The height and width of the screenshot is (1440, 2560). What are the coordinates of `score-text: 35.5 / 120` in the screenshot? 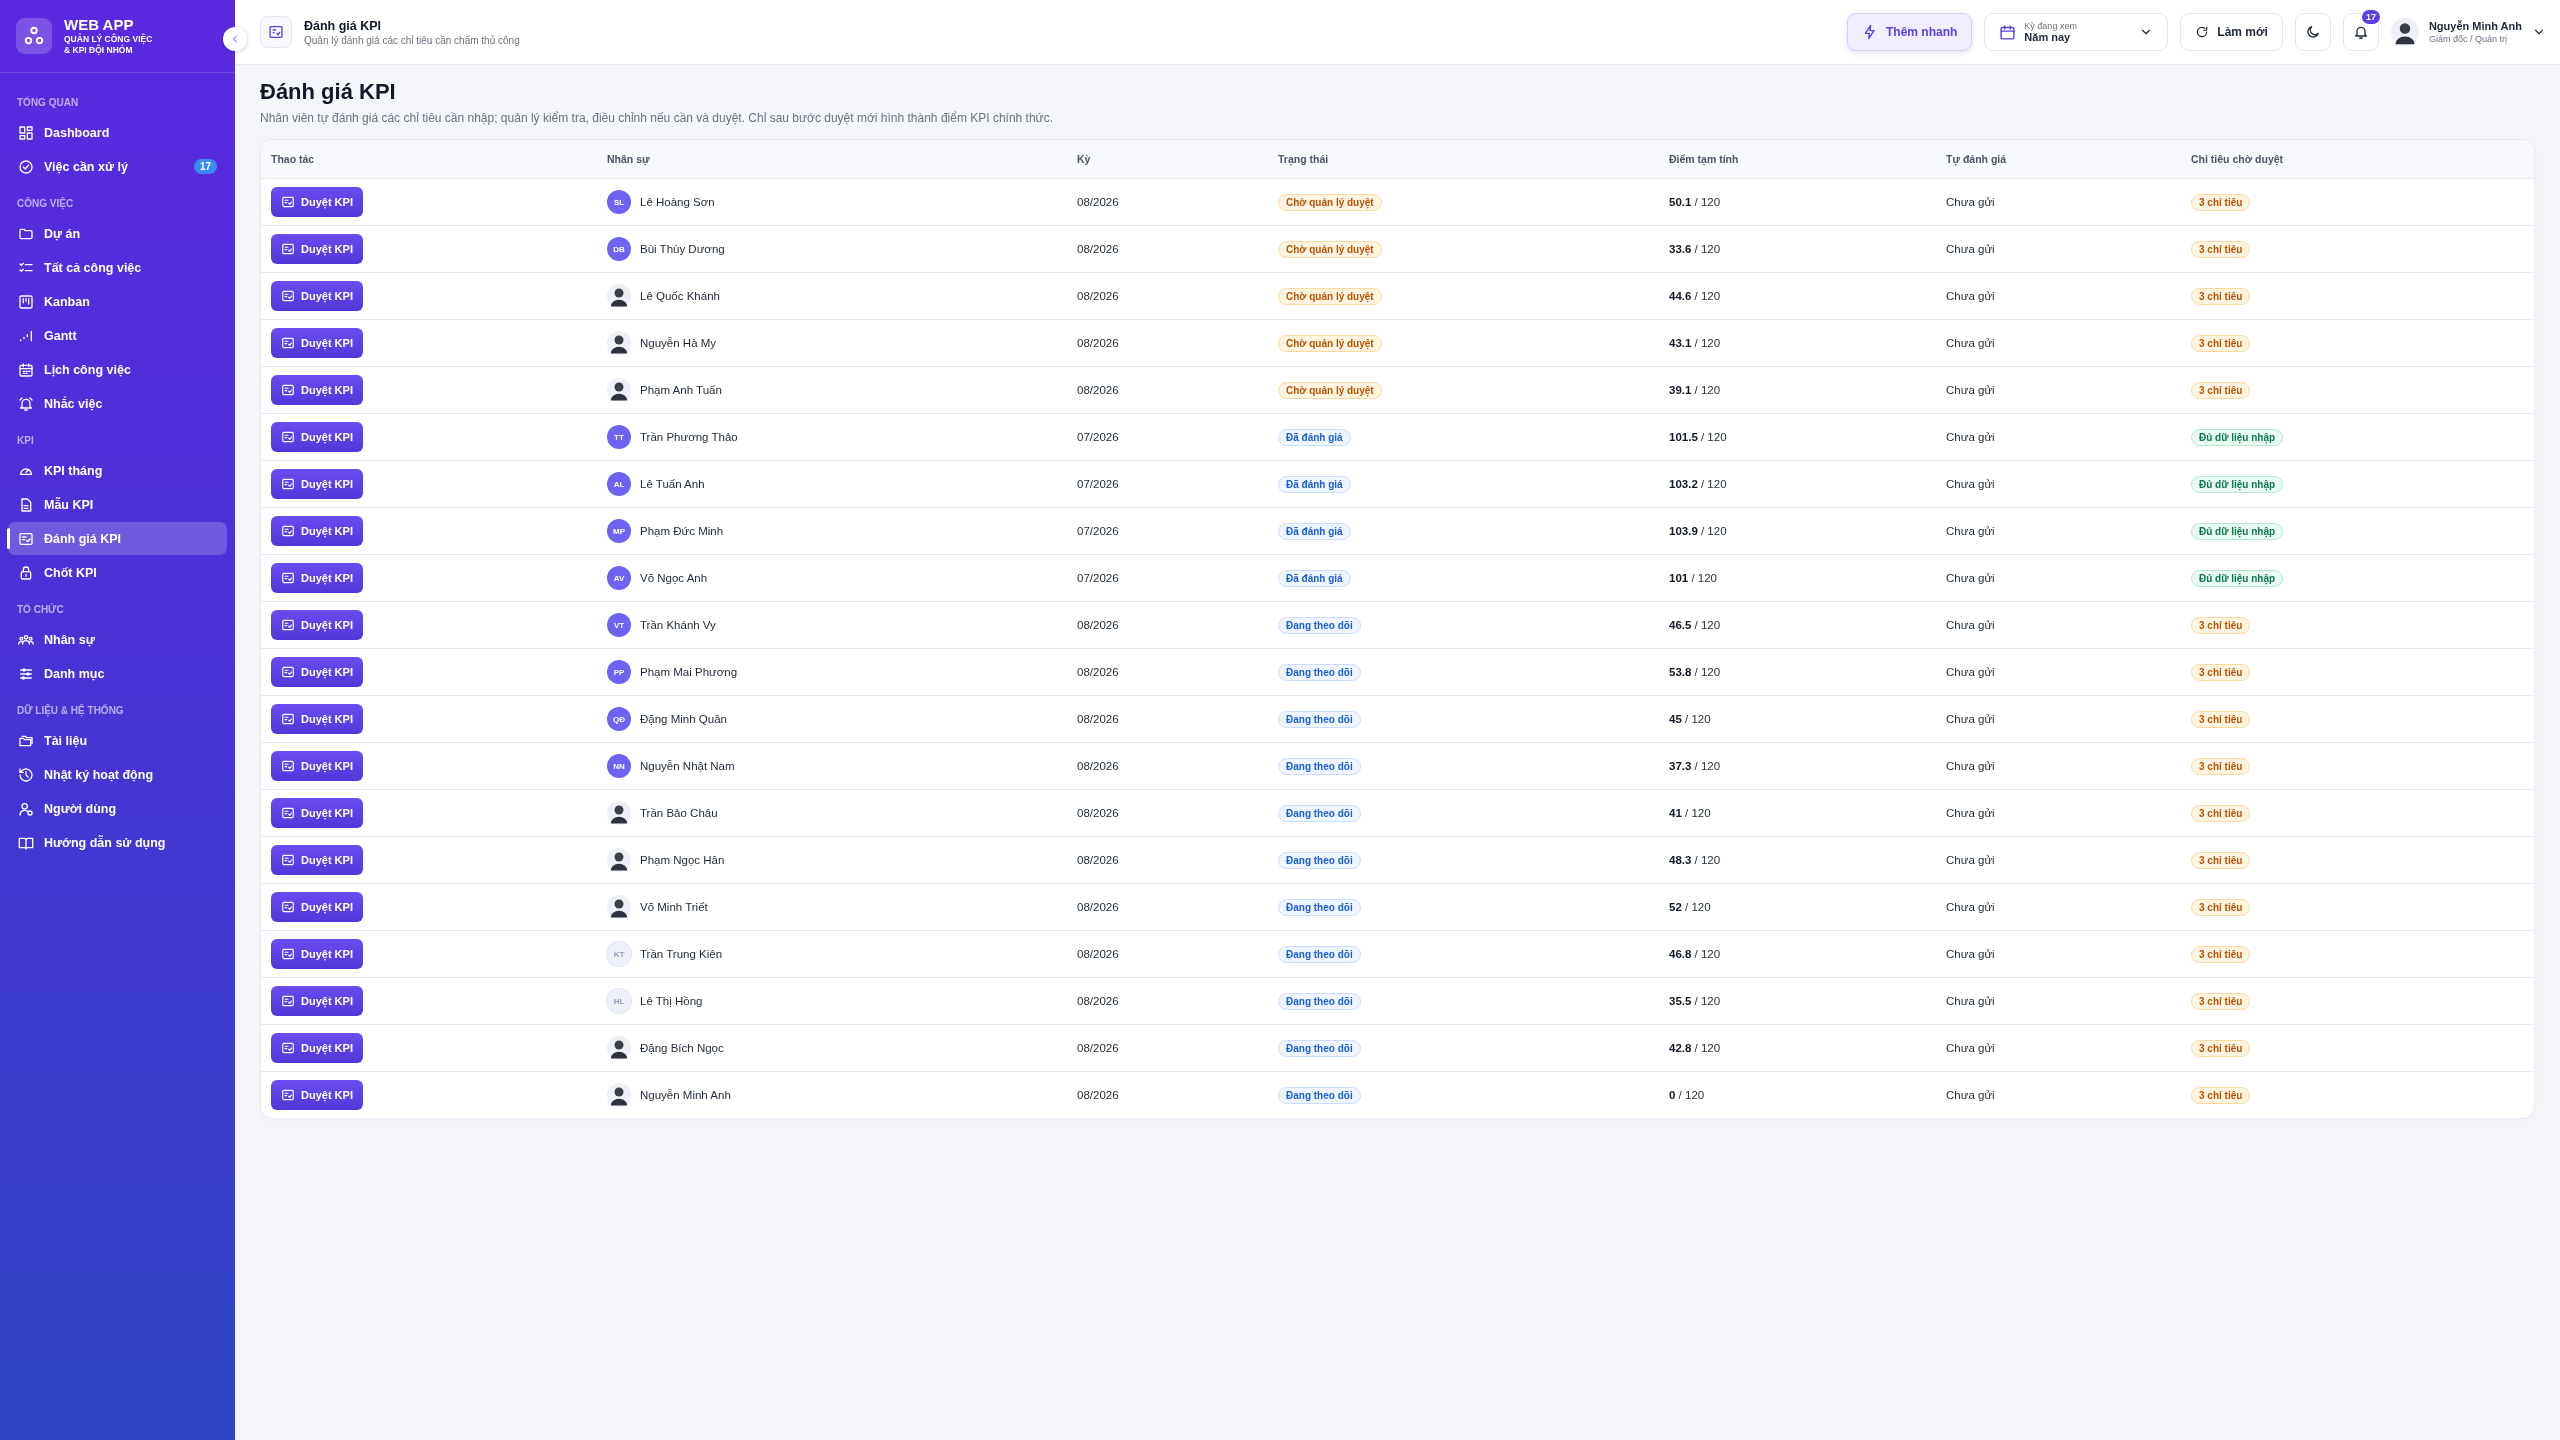 It's located at (1695, 1001).